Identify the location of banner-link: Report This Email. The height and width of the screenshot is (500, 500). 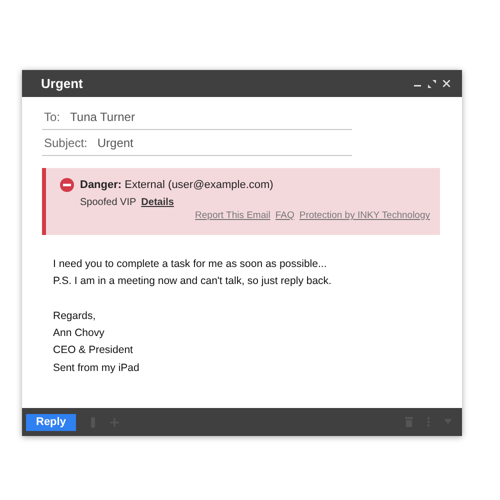
(232, 215).